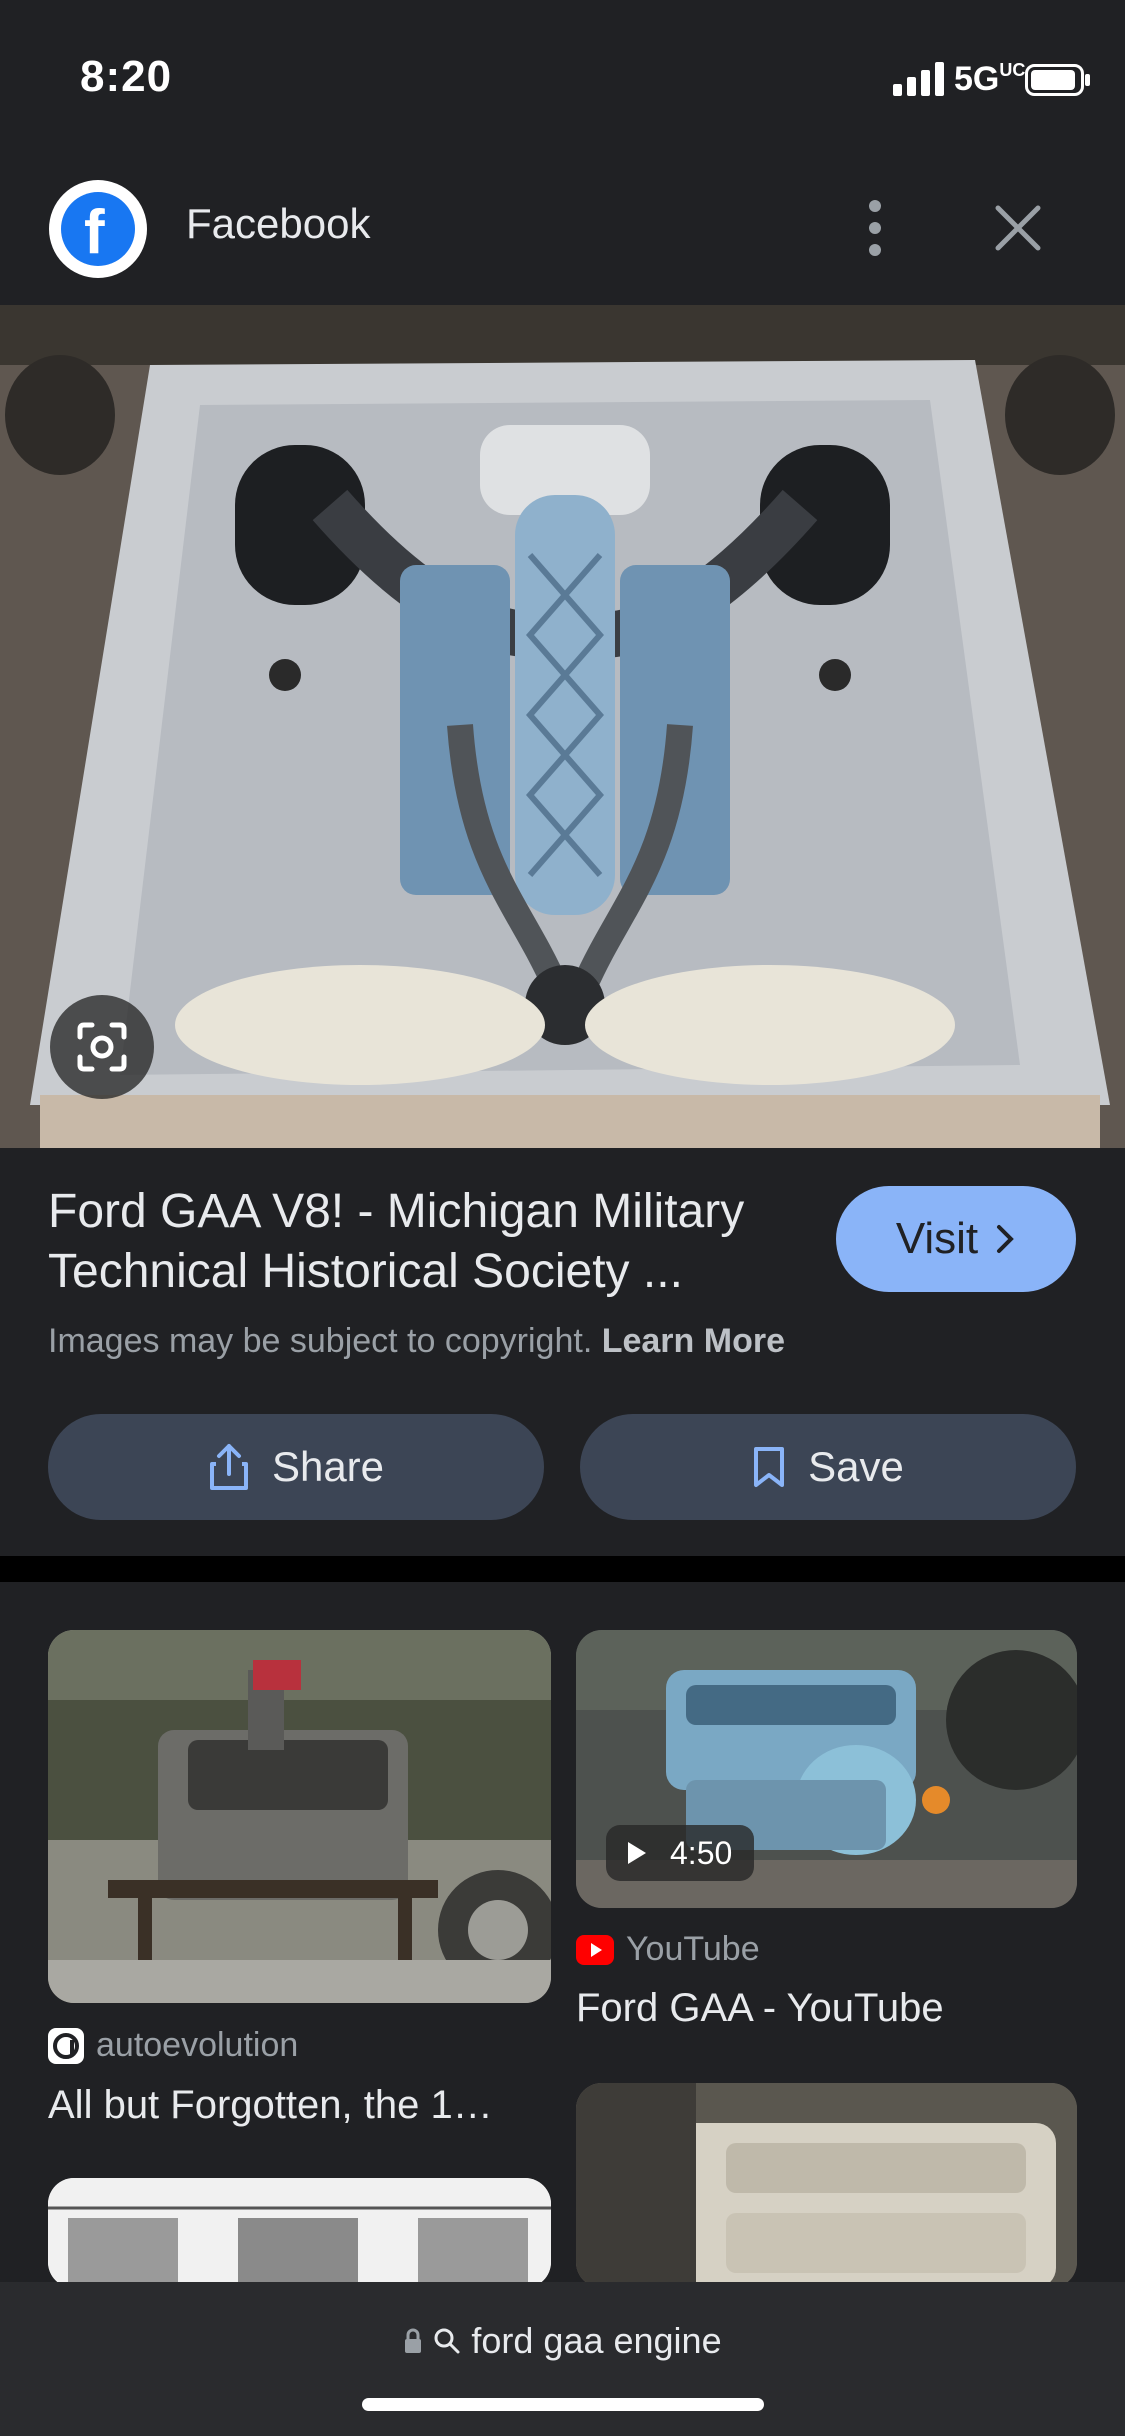 This screenshot has width=1125, height=2436. Describe the element at coordinates (937, 1238) in the screenshot. I see `visit-label: Visit` at that location.